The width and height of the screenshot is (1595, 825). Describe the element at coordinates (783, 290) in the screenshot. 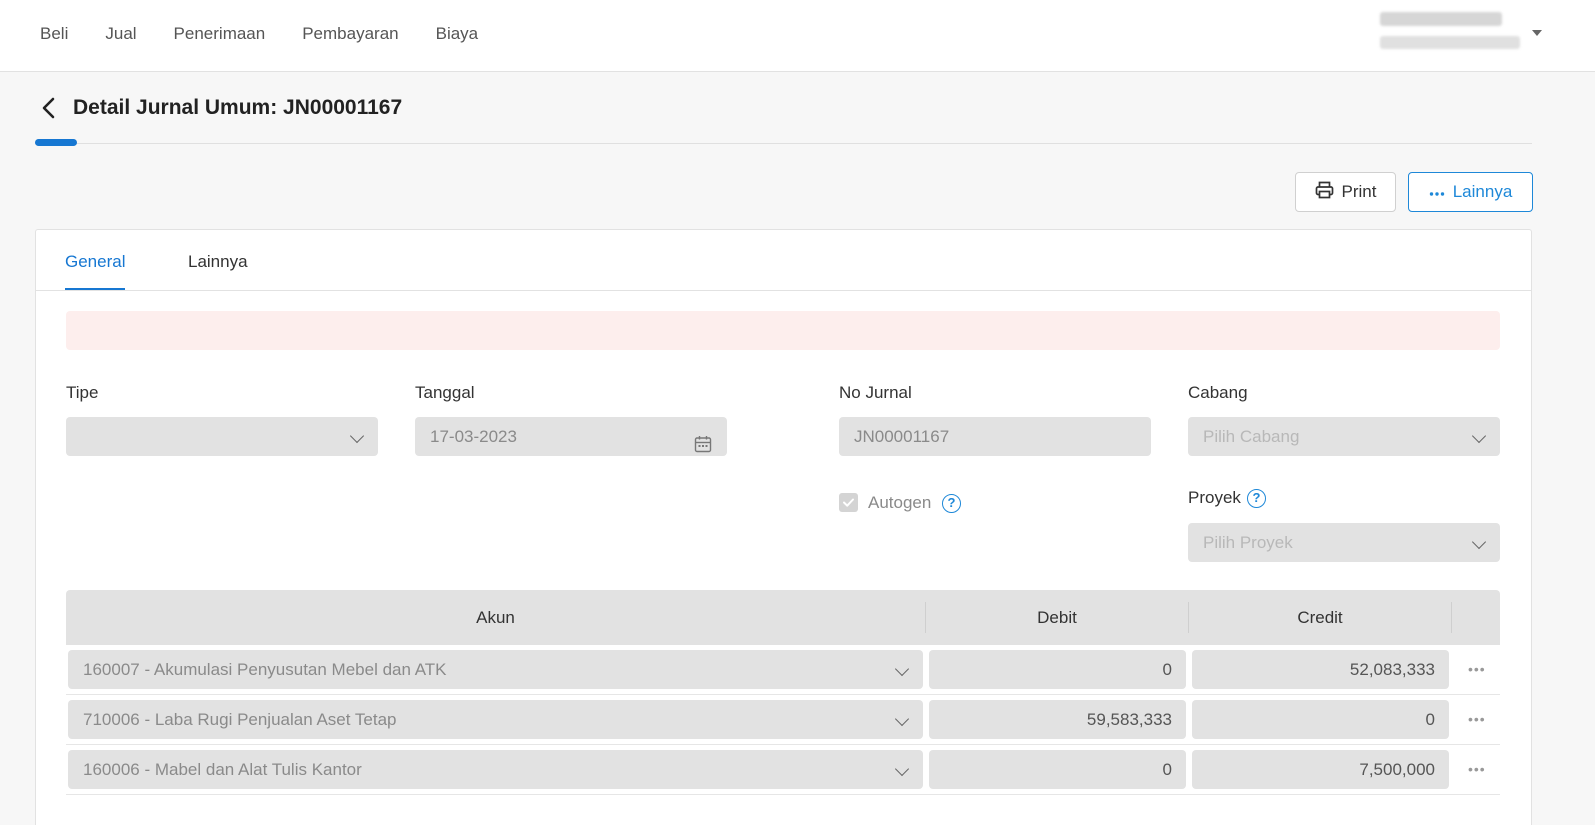

I see `tabs-divider` at that location.